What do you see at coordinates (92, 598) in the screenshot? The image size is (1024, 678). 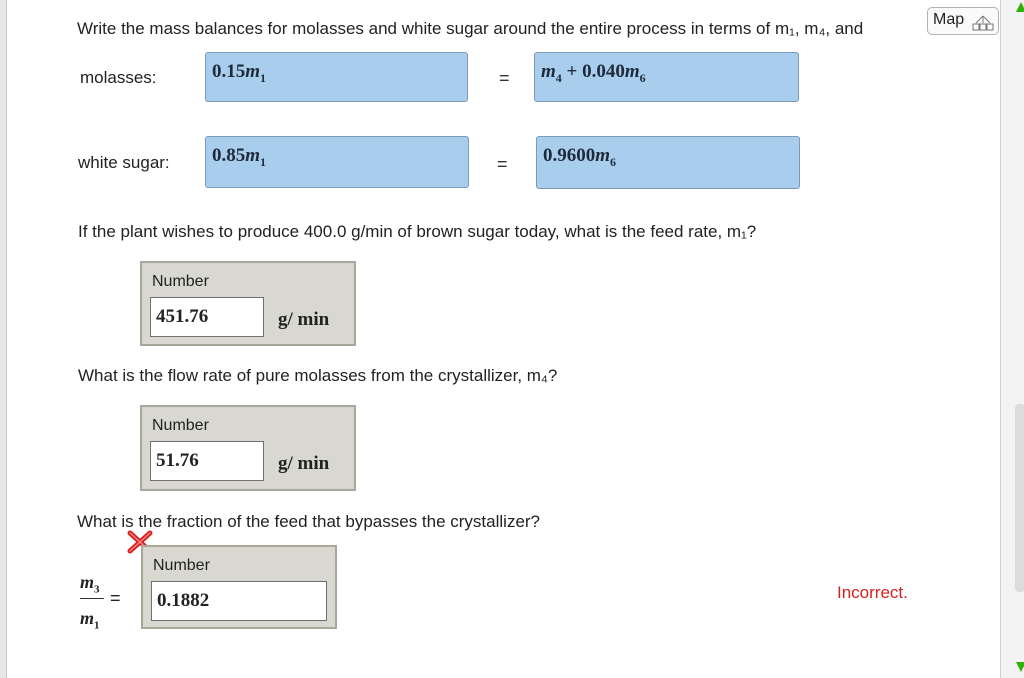 I see `fraction-bar` at bounding box center [92, 598].